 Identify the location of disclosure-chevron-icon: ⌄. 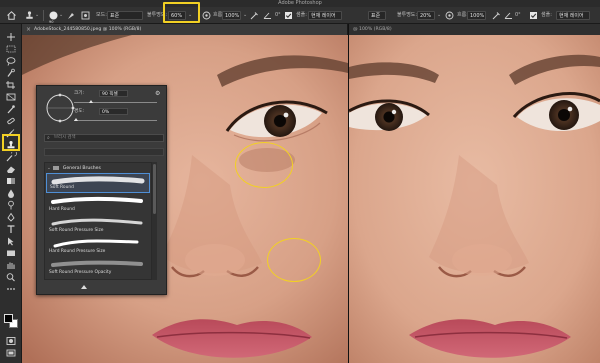
(49, 168).